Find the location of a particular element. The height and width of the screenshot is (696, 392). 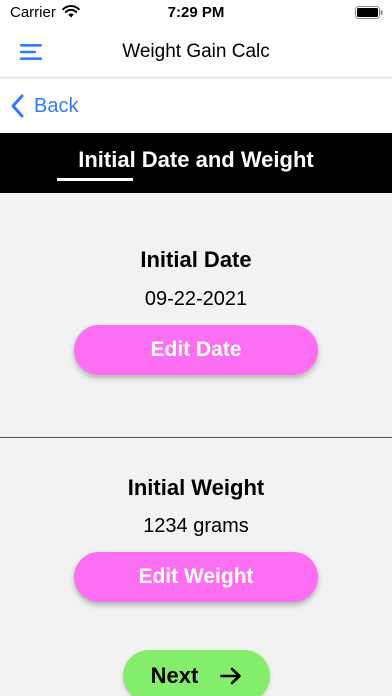

navigation-bar: Weight Gain Calc is located at coordinates (196, 53).